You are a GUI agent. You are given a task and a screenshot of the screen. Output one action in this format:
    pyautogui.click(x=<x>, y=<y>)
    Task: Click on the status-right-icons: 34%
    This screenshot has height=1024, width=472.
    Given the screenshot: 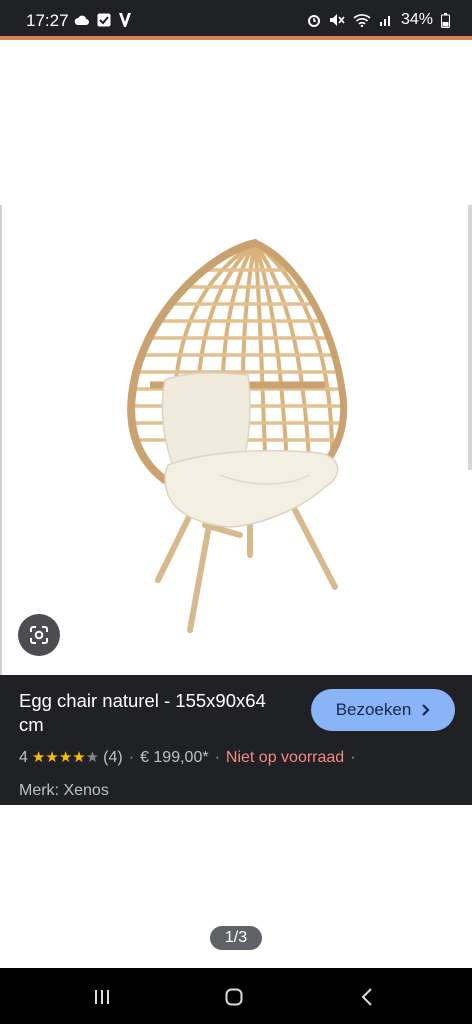 What is the action you would take?
    pyautogui.click(x=378, y=20)
    